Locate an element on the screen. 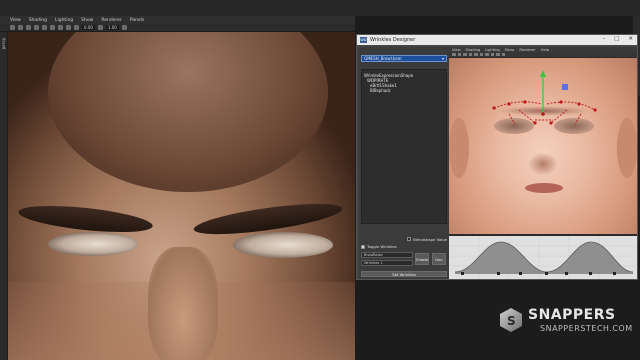  menu-show: Show is located at coordinates (87, 20).